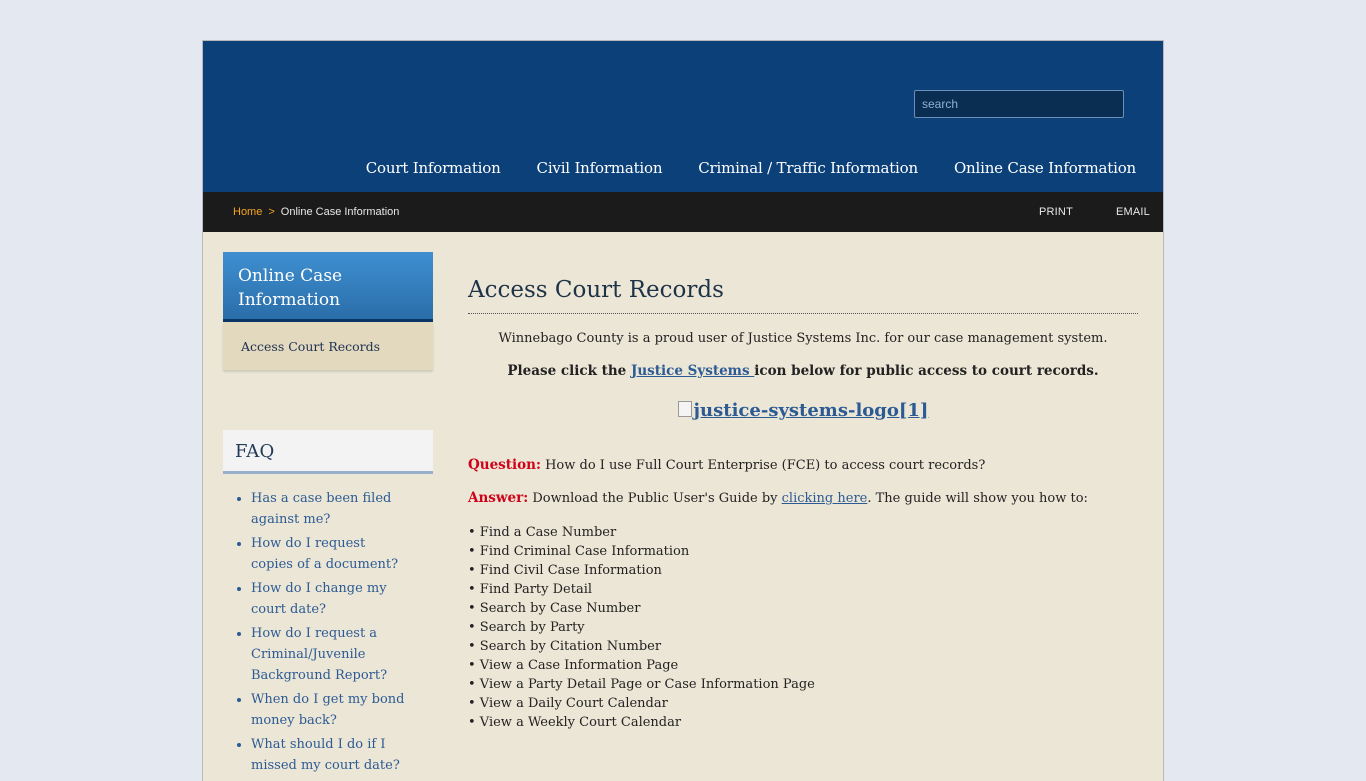 The image size is (1366, 781). Describe the element at coordinates (808, 168) in the screenshot. I see `nav-criminal-traffic-information: Criminal / Traffic Information` at that location.